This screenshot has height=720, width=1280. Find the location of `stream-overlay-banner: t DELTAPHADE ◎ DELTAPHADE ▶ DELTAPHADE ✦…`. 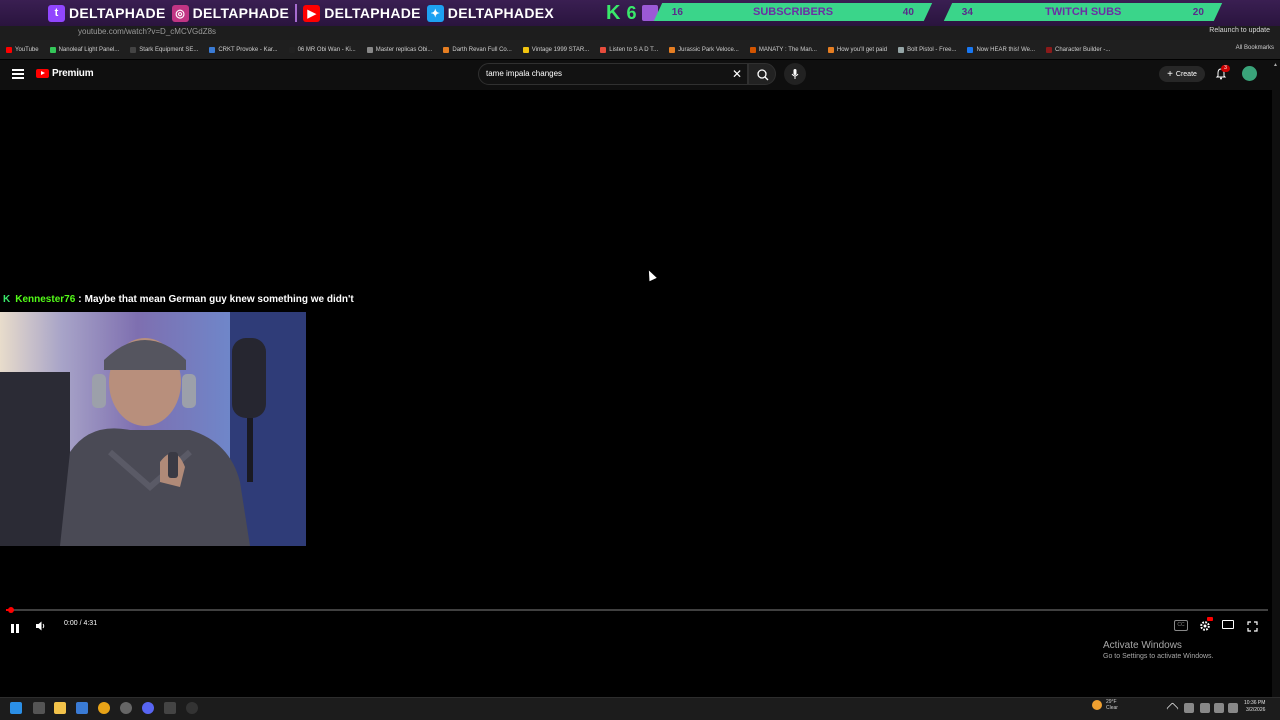

stream-overlay-banner: t DELTAPHADE ◎ DELTAPHADE ▶ DELTAPHADE ✦… is located at coordinates (640, 13).